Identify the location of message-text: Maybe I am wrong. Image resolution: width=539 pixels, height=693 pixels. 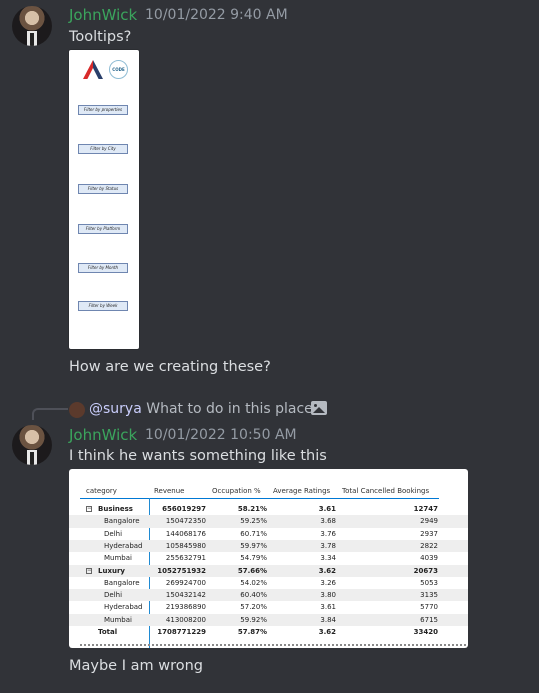
(136, 666).